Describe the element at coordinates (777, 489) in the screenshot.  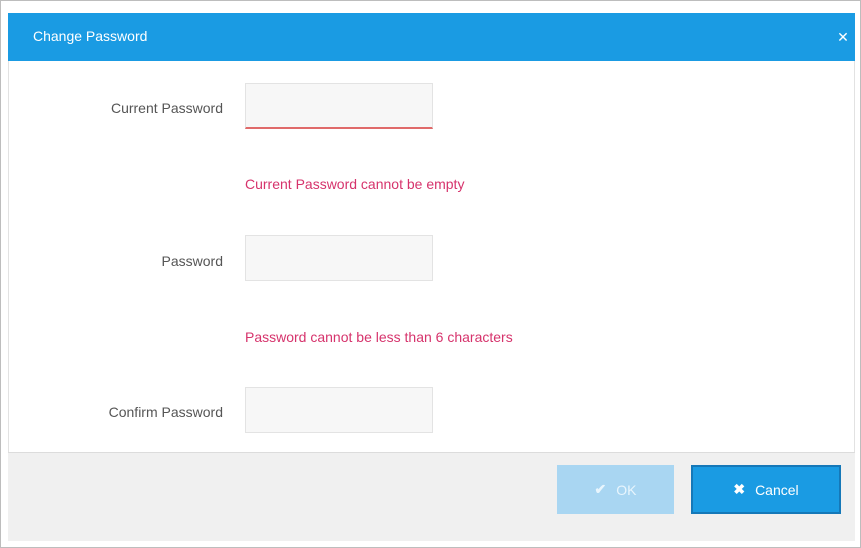
I see `cancel-label: Cancel` at that location.